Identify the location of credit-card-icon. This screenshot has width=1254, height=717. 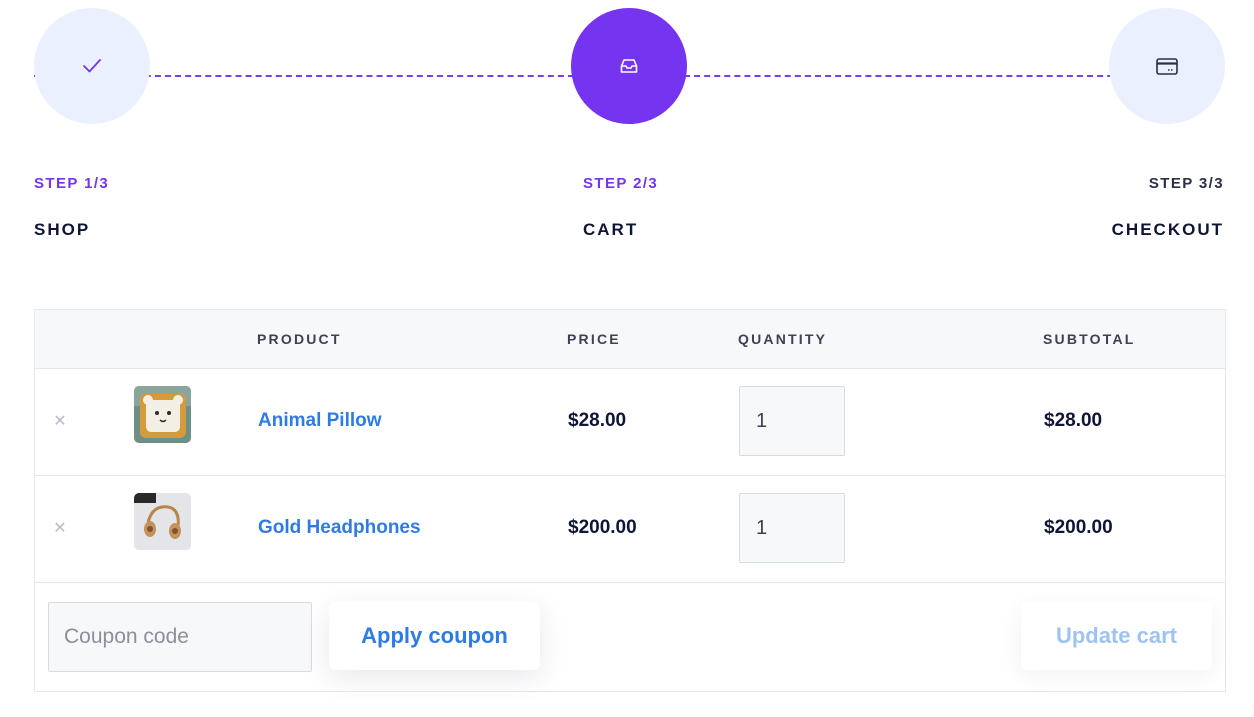
(1167, 66).